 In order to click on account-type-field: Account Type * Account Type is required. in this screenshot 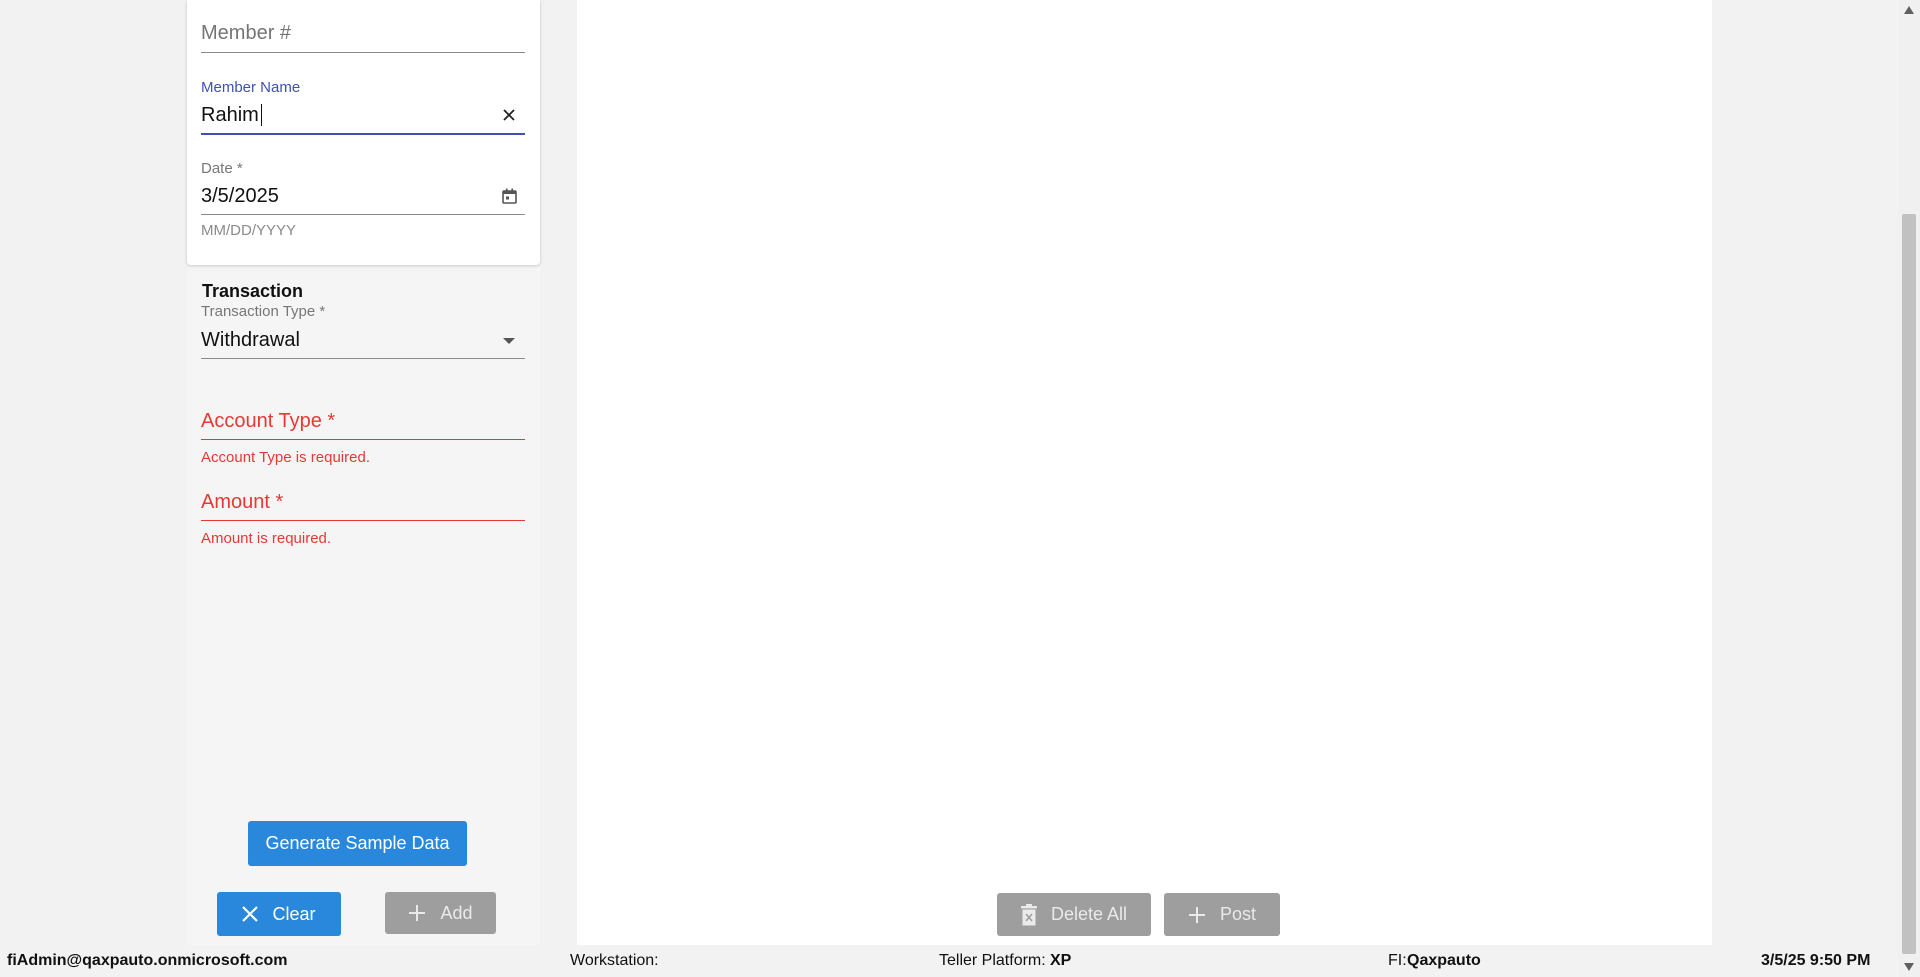, I will do `click(363, 438)`.